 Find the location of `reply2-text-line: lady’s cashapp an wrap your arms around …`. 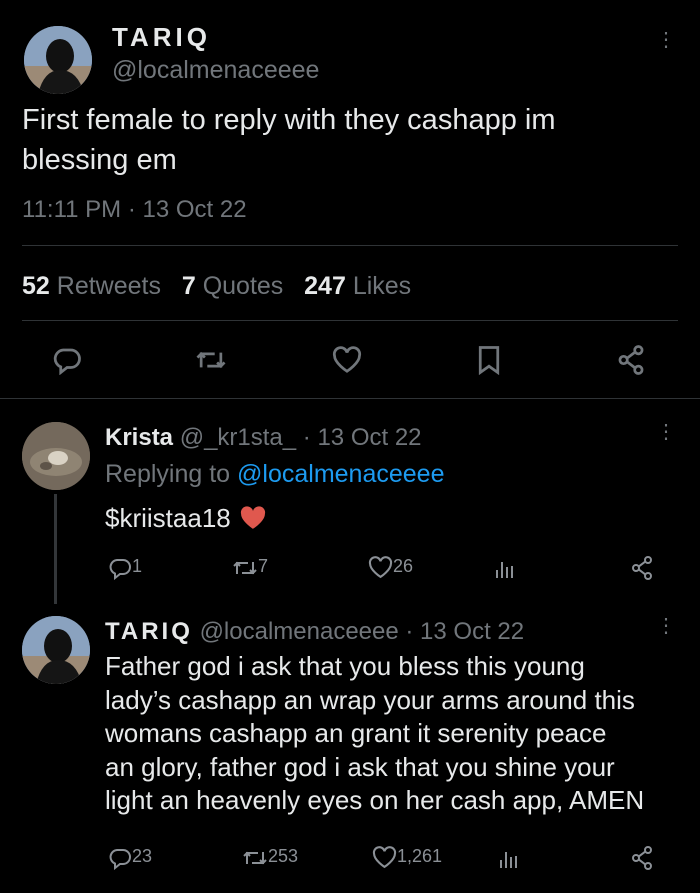

reply2-text-line: lady’s cashapp an wrap your arms around … is located at coordinates (370, 699).